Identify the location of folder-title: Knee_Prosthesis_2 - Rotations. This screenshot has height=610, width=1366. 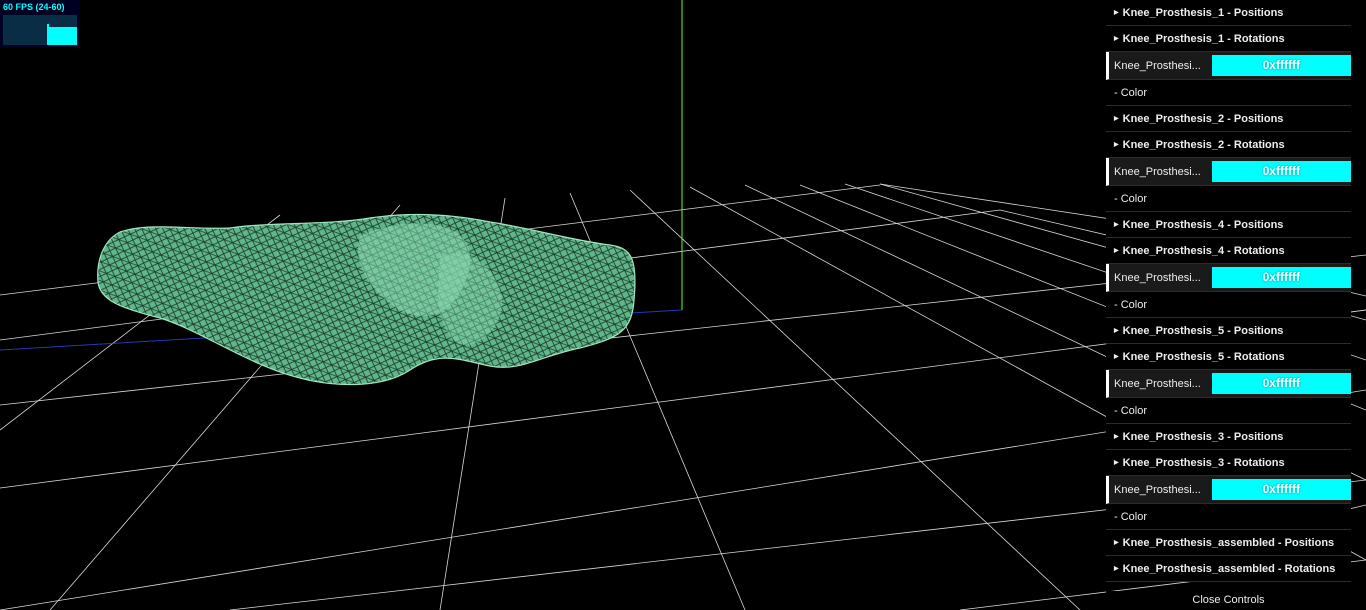
(1203, 144).